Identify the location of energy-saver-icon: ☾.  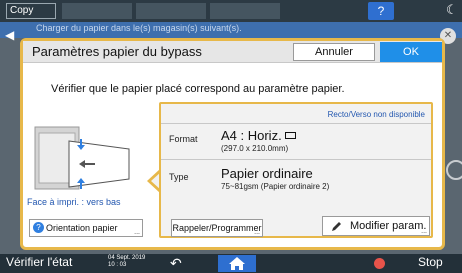
(452, 10).